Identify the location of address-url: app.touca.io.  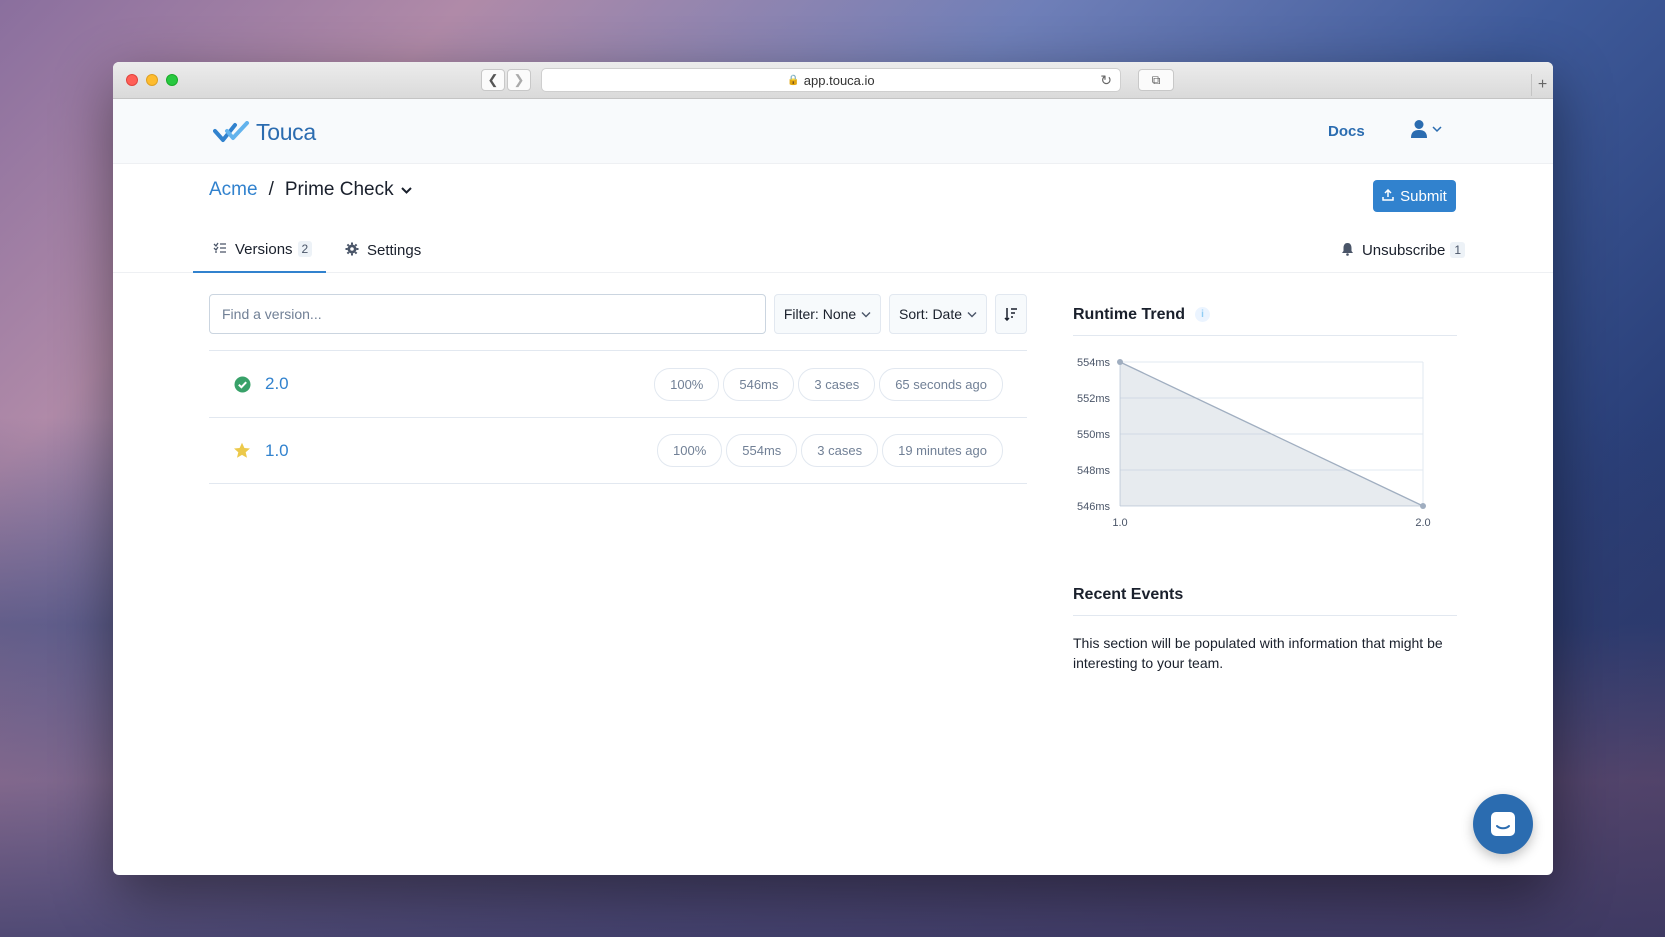
(839, 80).